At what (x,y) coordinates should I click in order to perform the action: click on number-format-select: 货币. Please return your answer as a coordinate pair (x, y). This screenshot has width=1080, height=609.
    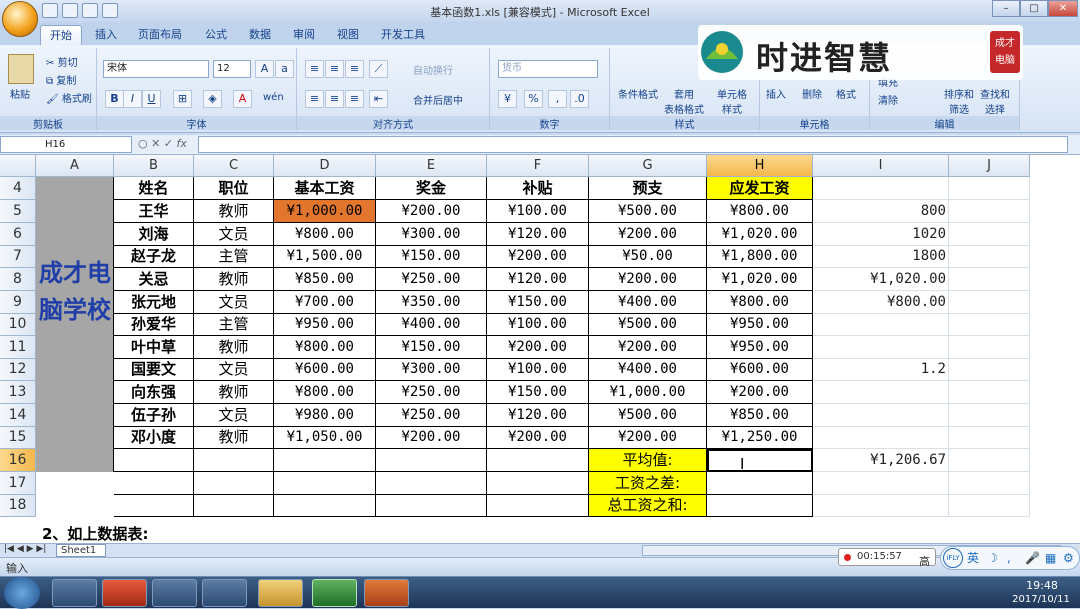
    Looking at the image, I should click on (548, 69).